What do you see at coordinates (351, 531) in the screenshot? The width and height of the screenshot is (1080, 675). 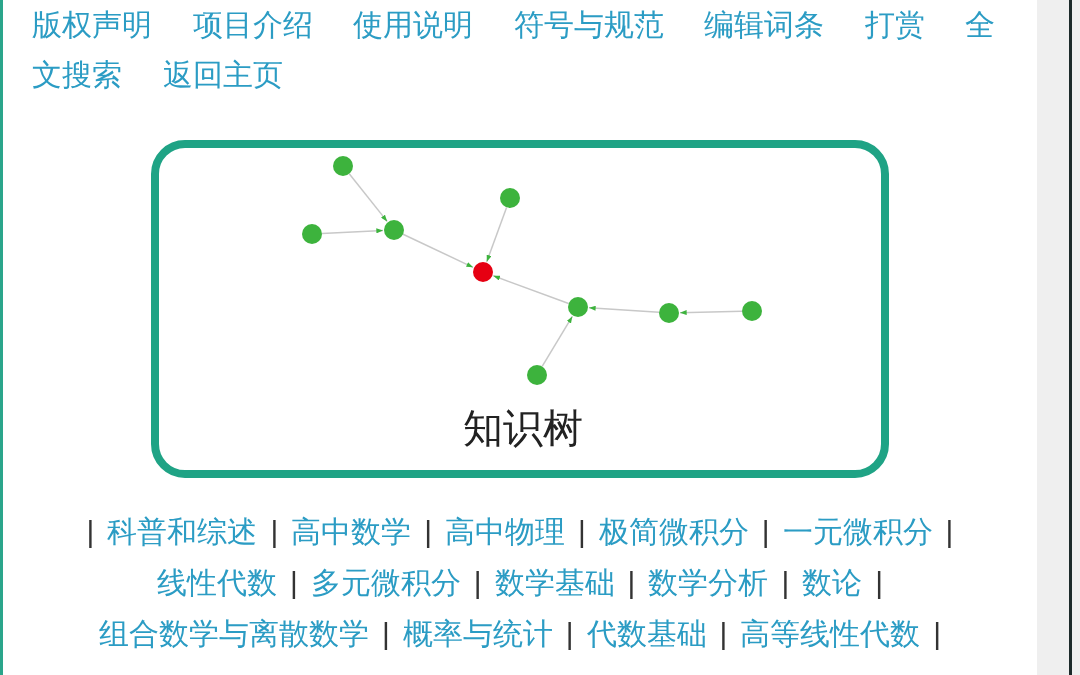 I see `category-link: 高中数学` at bounding box center [351, 531].